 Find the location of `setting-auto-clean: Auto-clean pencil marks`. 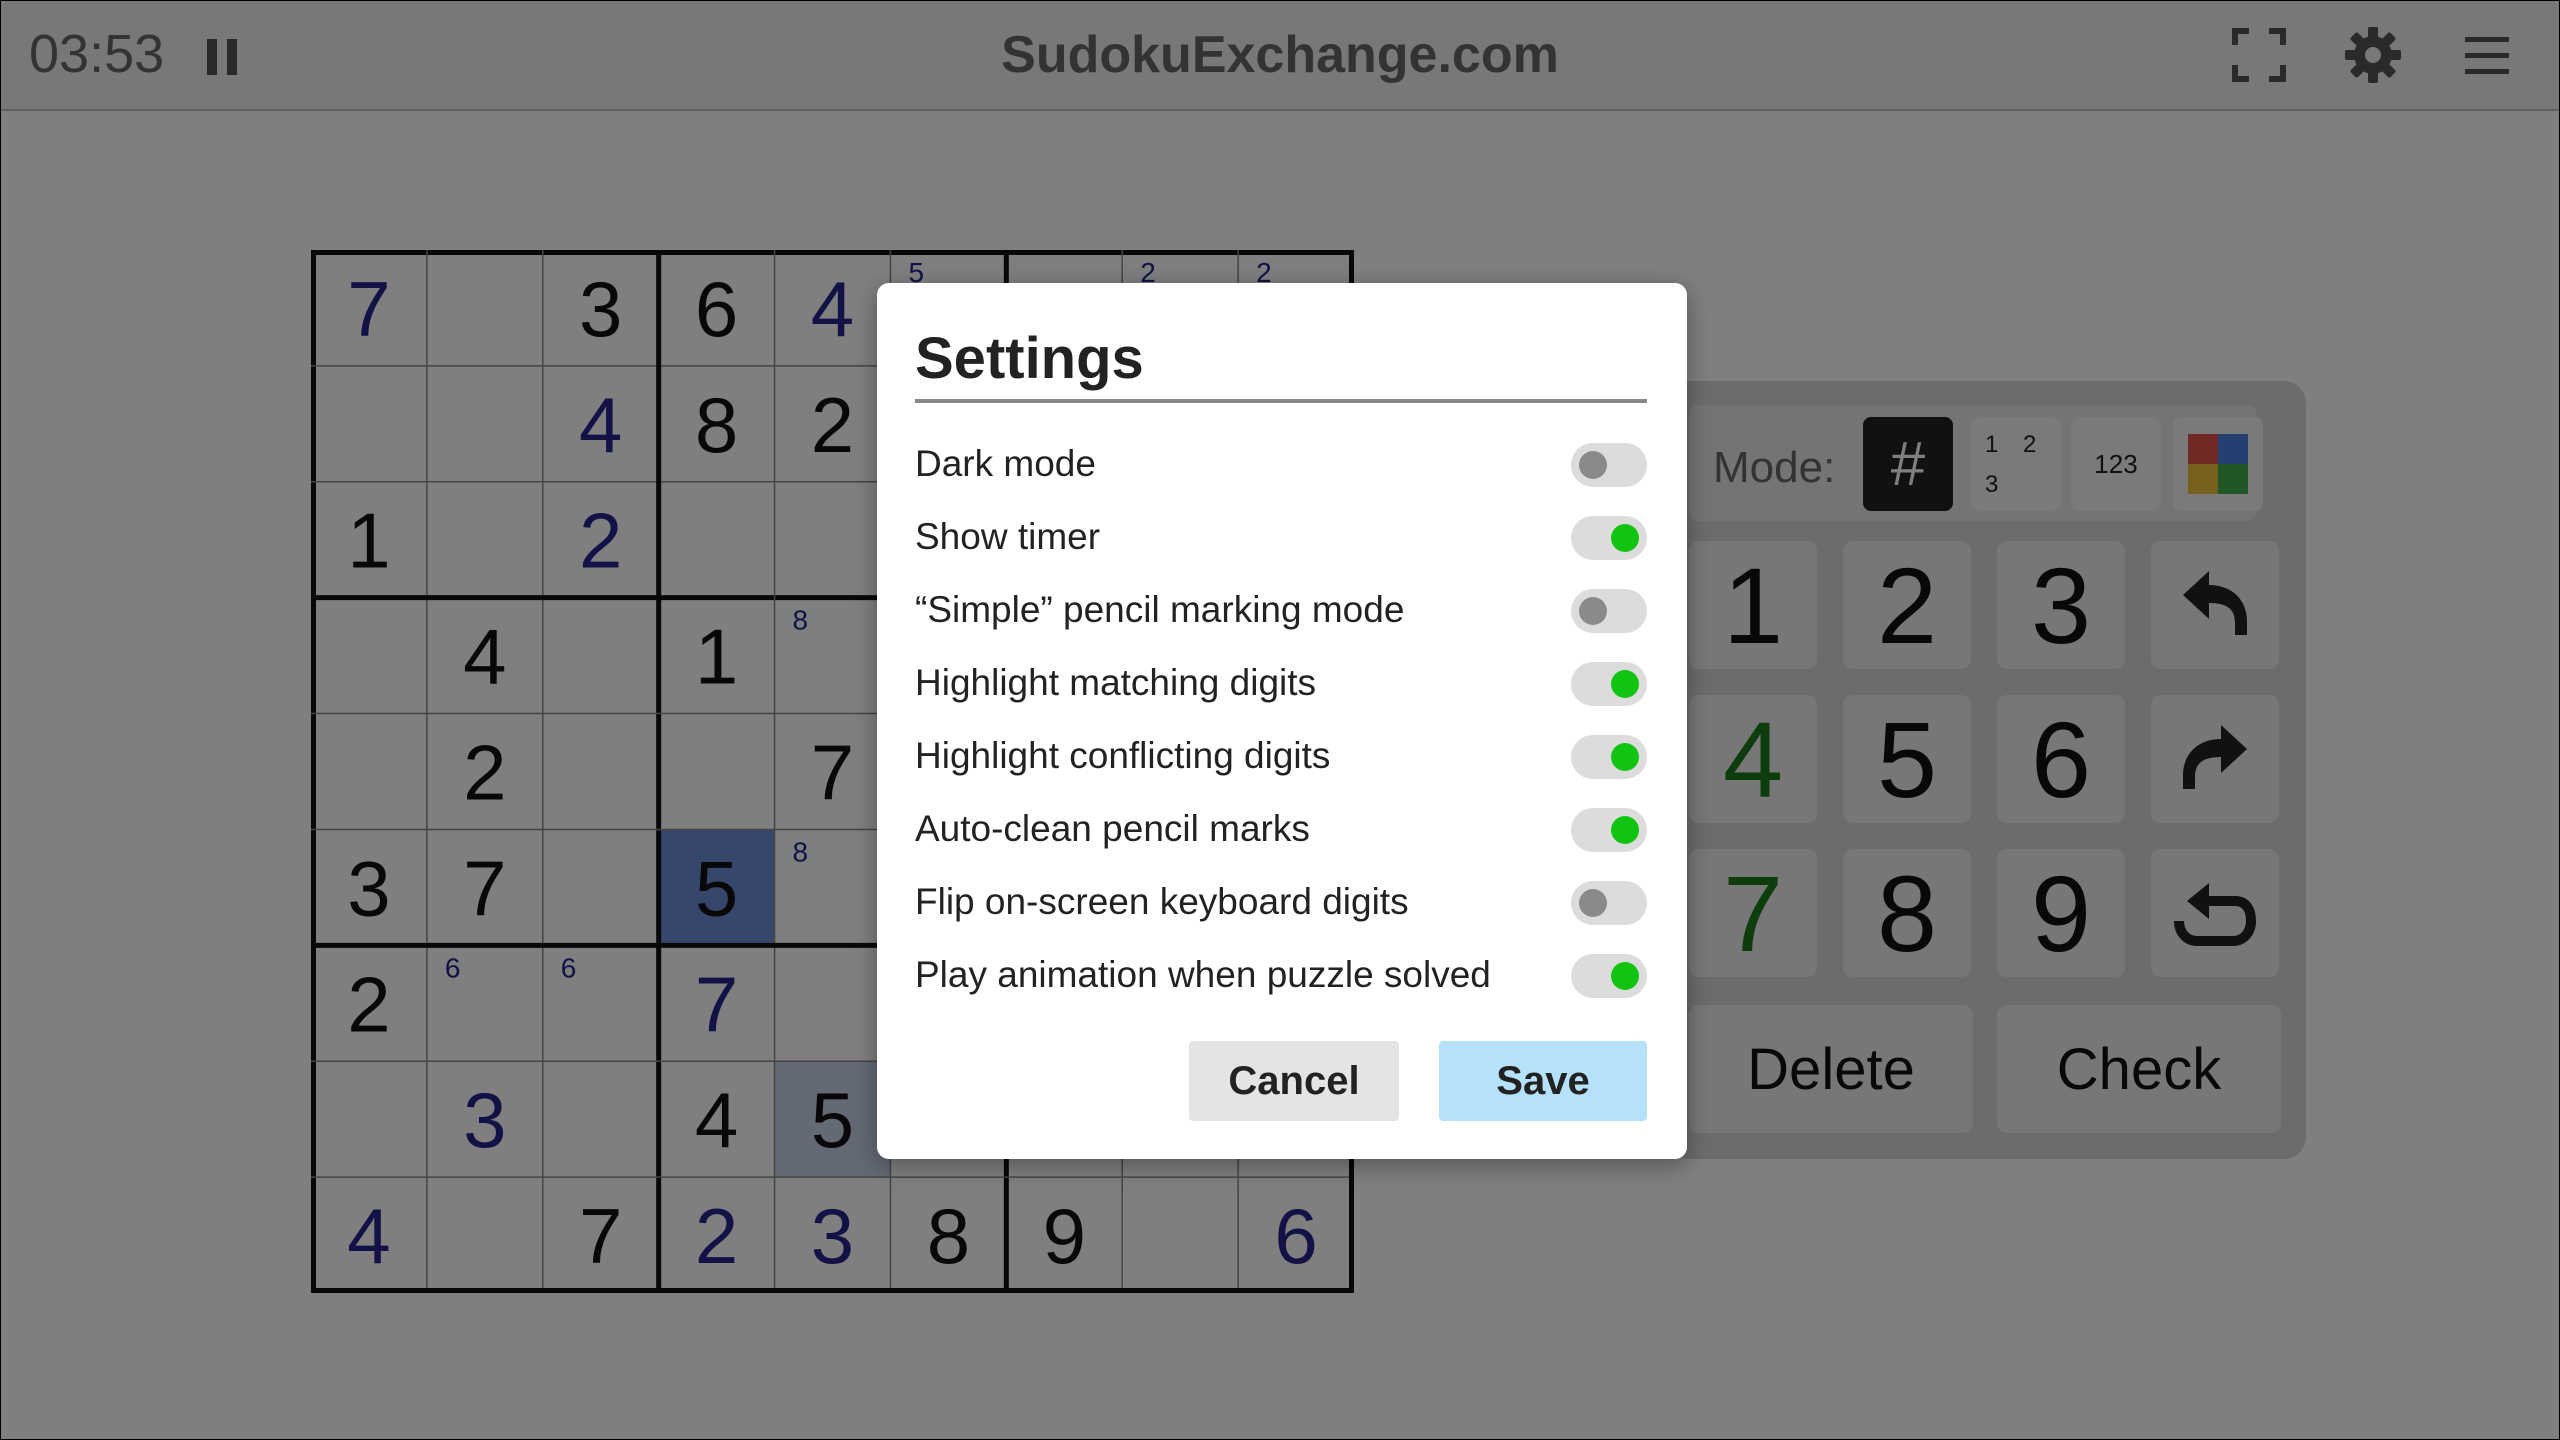

setting-auto-clean: Auto-clean pencil marks is located at coordinates (1281, 830).